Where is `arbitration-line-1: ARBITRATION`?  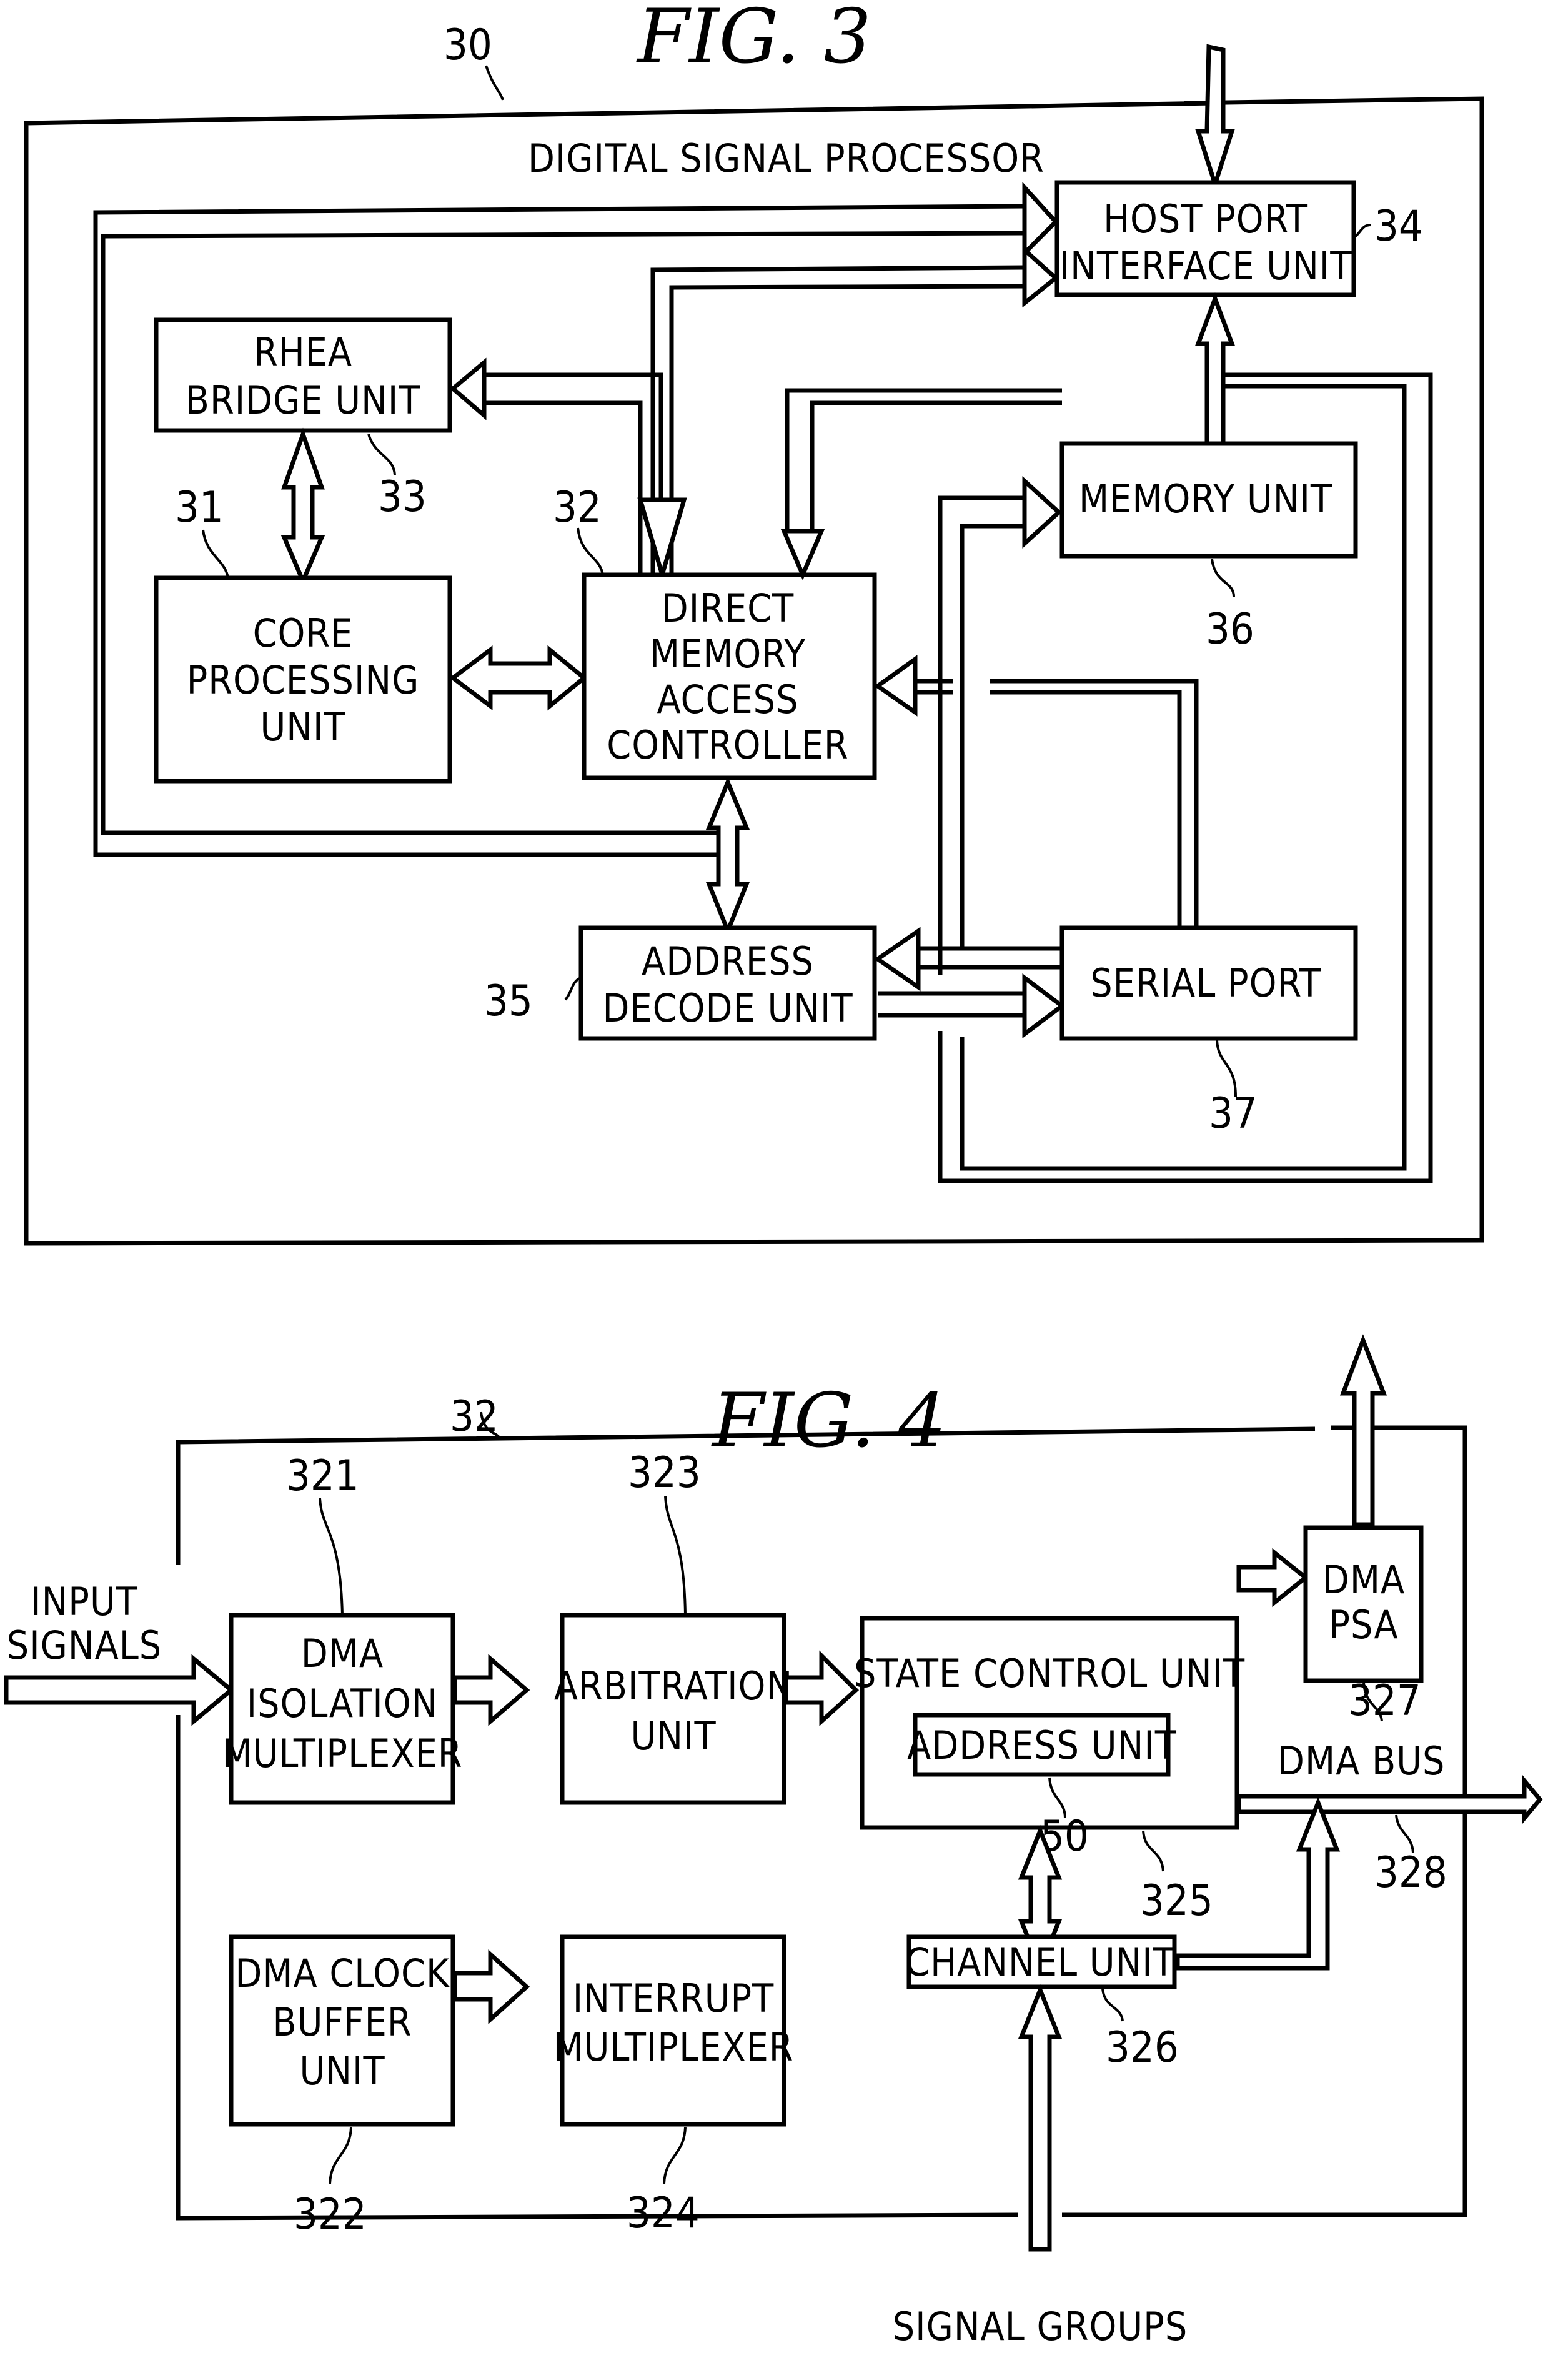
arbitration-line-1: ARBITRATION is located at coordinates (673, 1686).